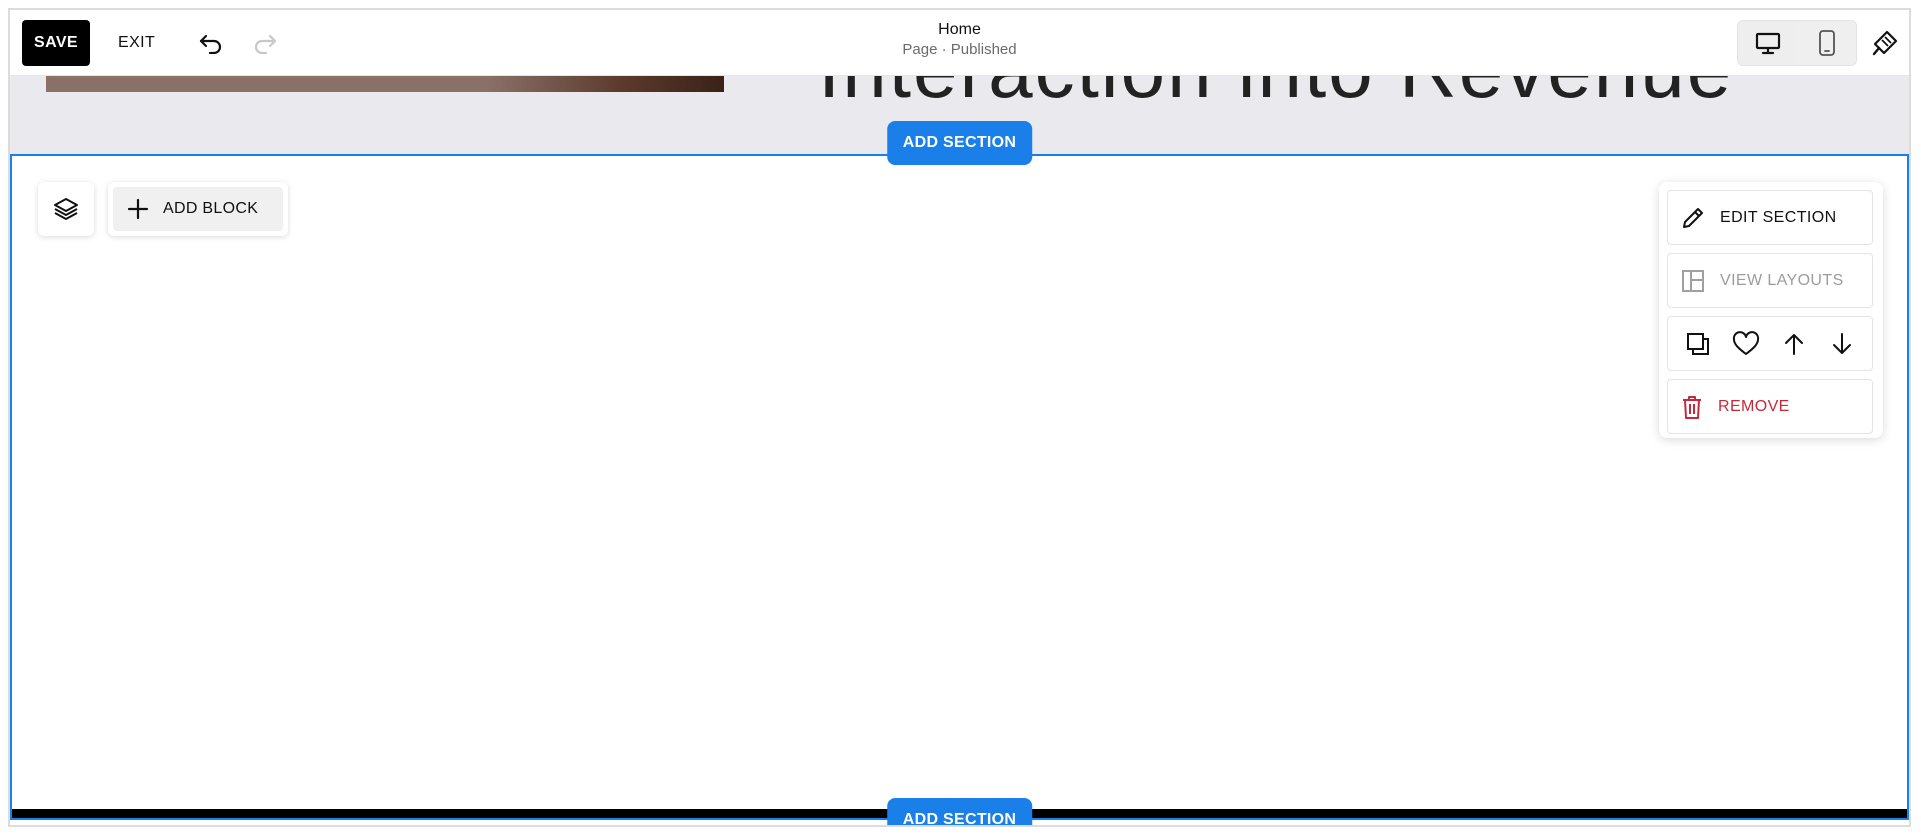 Image resolution: width=1921 pixels, height=835 pixels. I want to click on layers-icon, so click(66, 209).